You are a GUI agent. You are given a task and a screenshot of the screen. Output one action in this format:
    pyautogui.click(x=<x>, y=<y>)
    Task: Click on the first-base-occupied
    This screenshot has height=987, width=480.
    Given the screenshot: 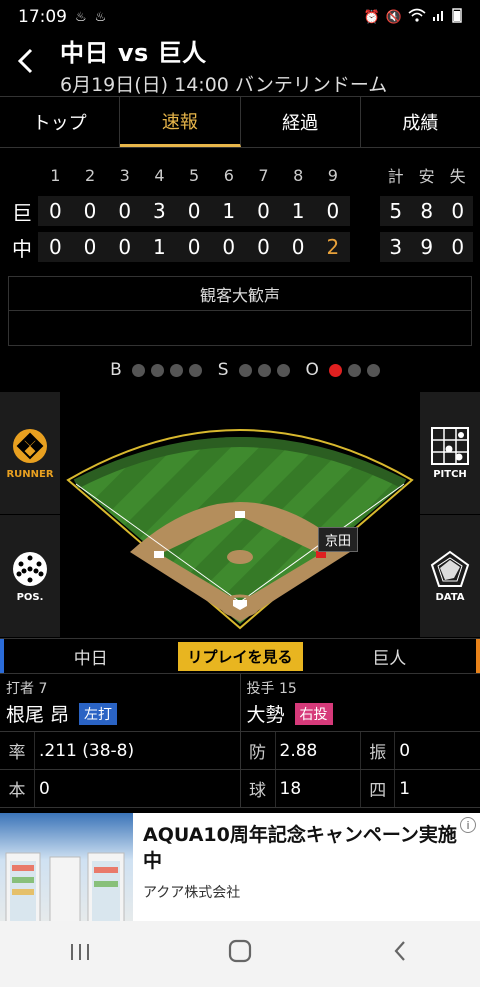 What is the action you would take?
    pyautogui.click(x=321, y=554)
    